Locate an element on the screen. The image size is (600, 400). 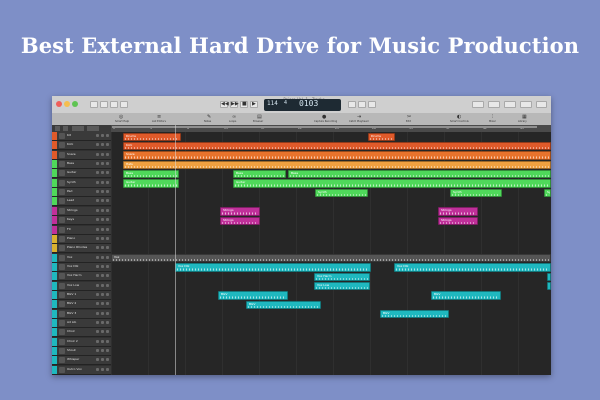
track-header: Vox is located at coordinates (81, 258).